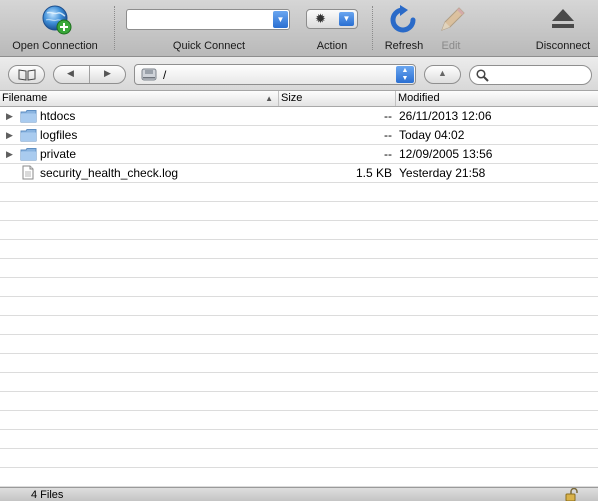  I want to click on quick-connect-label: Quick Connect, so click(209, 46).